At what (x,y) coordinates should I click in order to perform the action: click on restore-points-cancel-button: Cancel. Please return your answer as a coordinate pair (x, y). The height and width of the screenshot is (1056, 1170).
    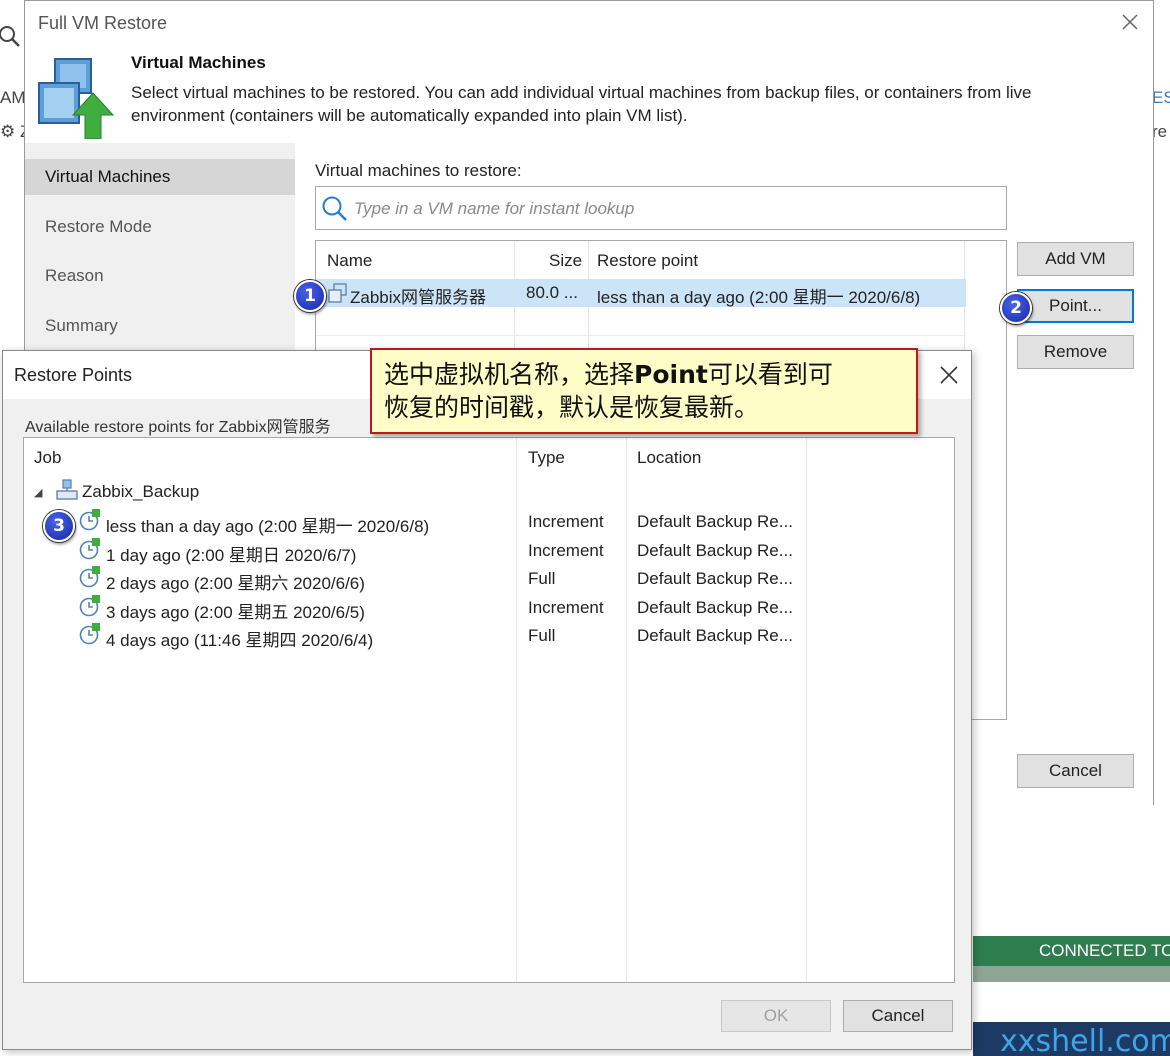
    Looking at the image, I should click on (898, 1016).